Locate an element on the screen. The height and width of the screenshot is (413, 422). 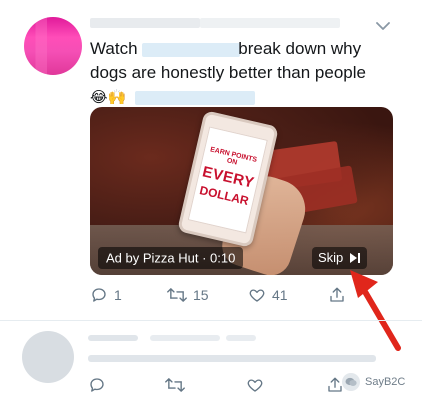
tweet-text-line2: dogs are honestly better than people is located at coordinates (228, 72).